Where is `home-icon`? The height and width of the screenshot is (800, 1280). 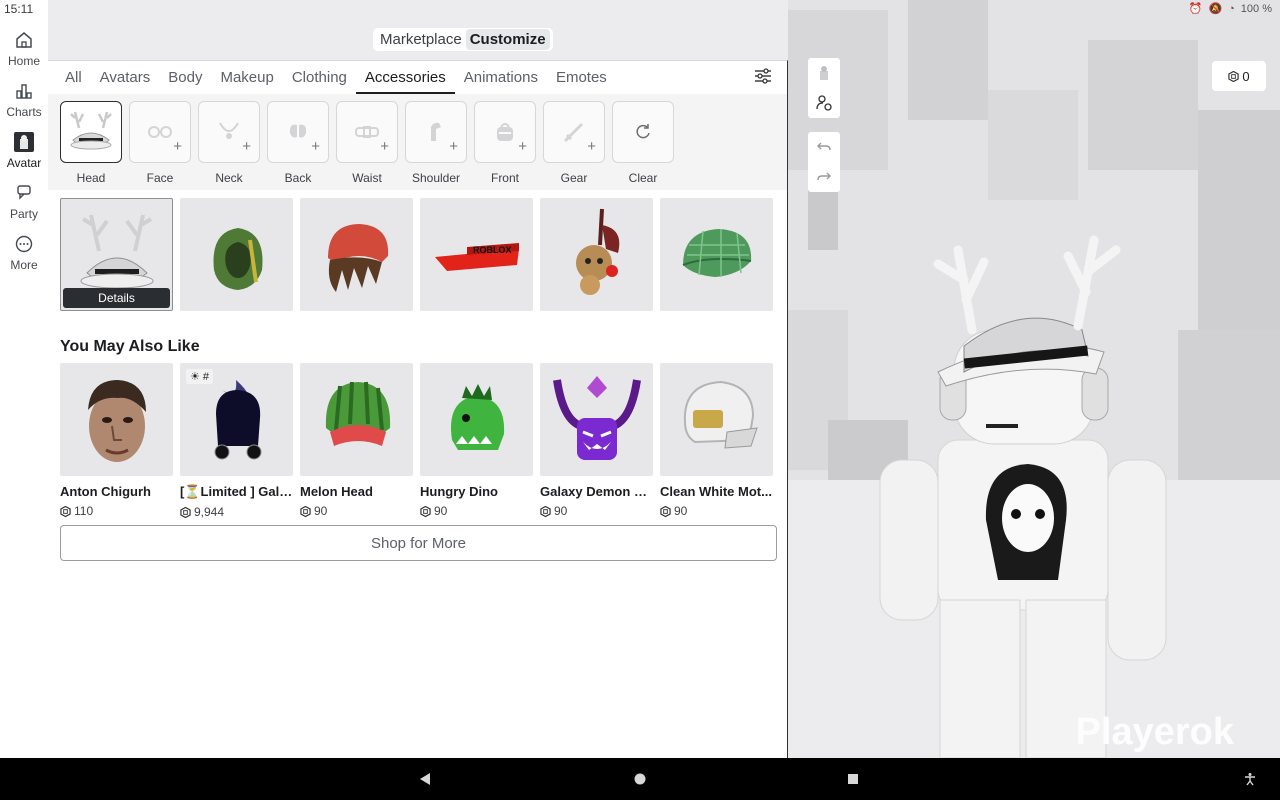 home-icon is located at coordinates (24, 40).